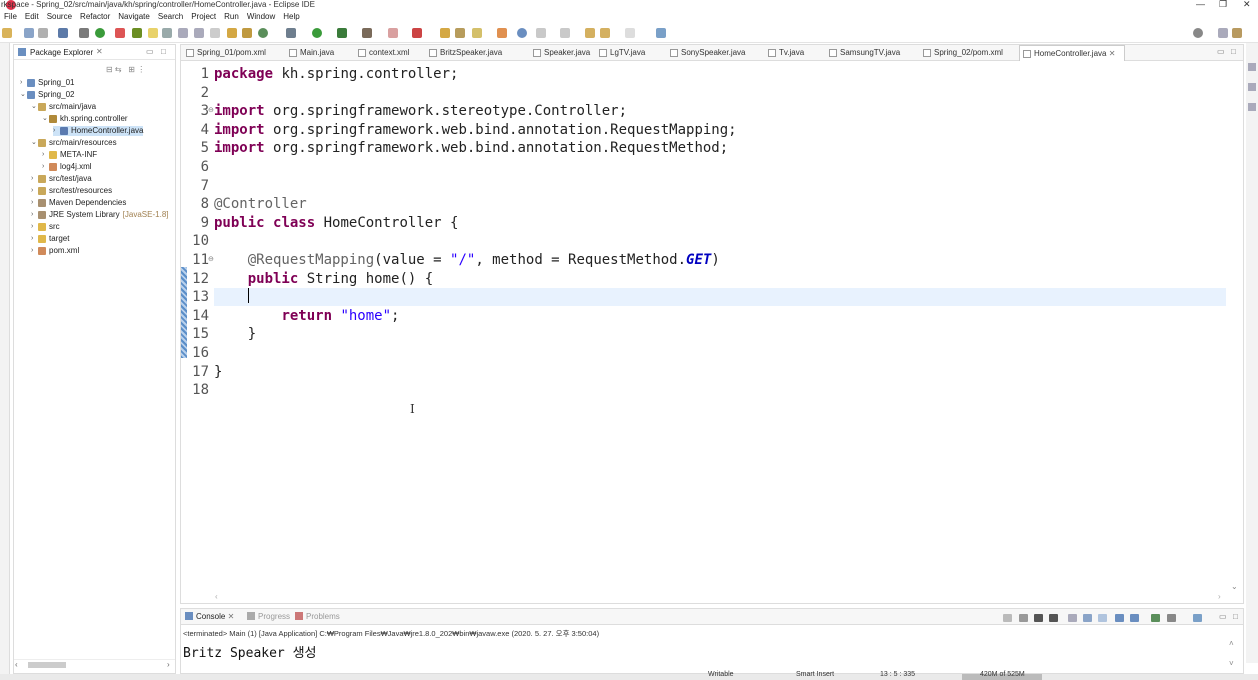 The width and height of the screenshot is (1258, 680). Describe the element at coordinates (714, 53) in the screenshot. I see `editor-tab: SonySpeaker.java` at that location.